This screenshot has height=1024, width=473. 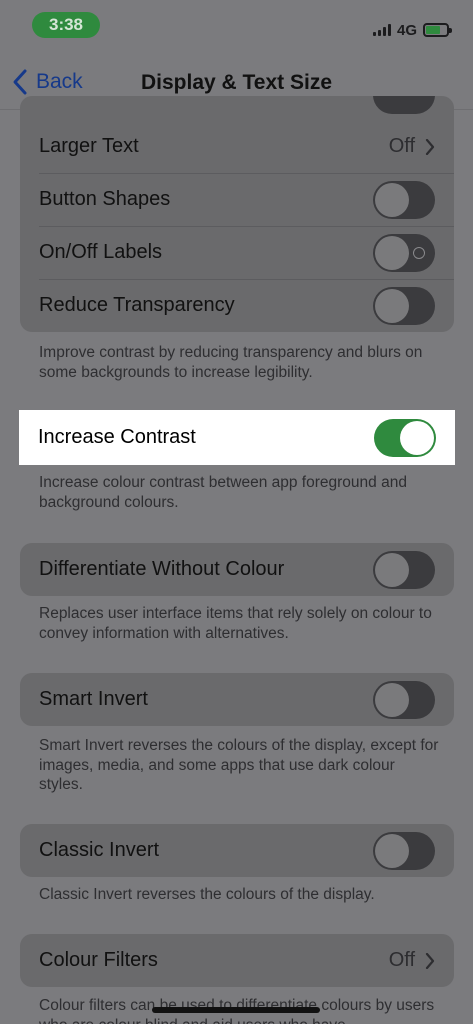 I want to click on page-title: Display & Text Size, so click(x=236, y=82).